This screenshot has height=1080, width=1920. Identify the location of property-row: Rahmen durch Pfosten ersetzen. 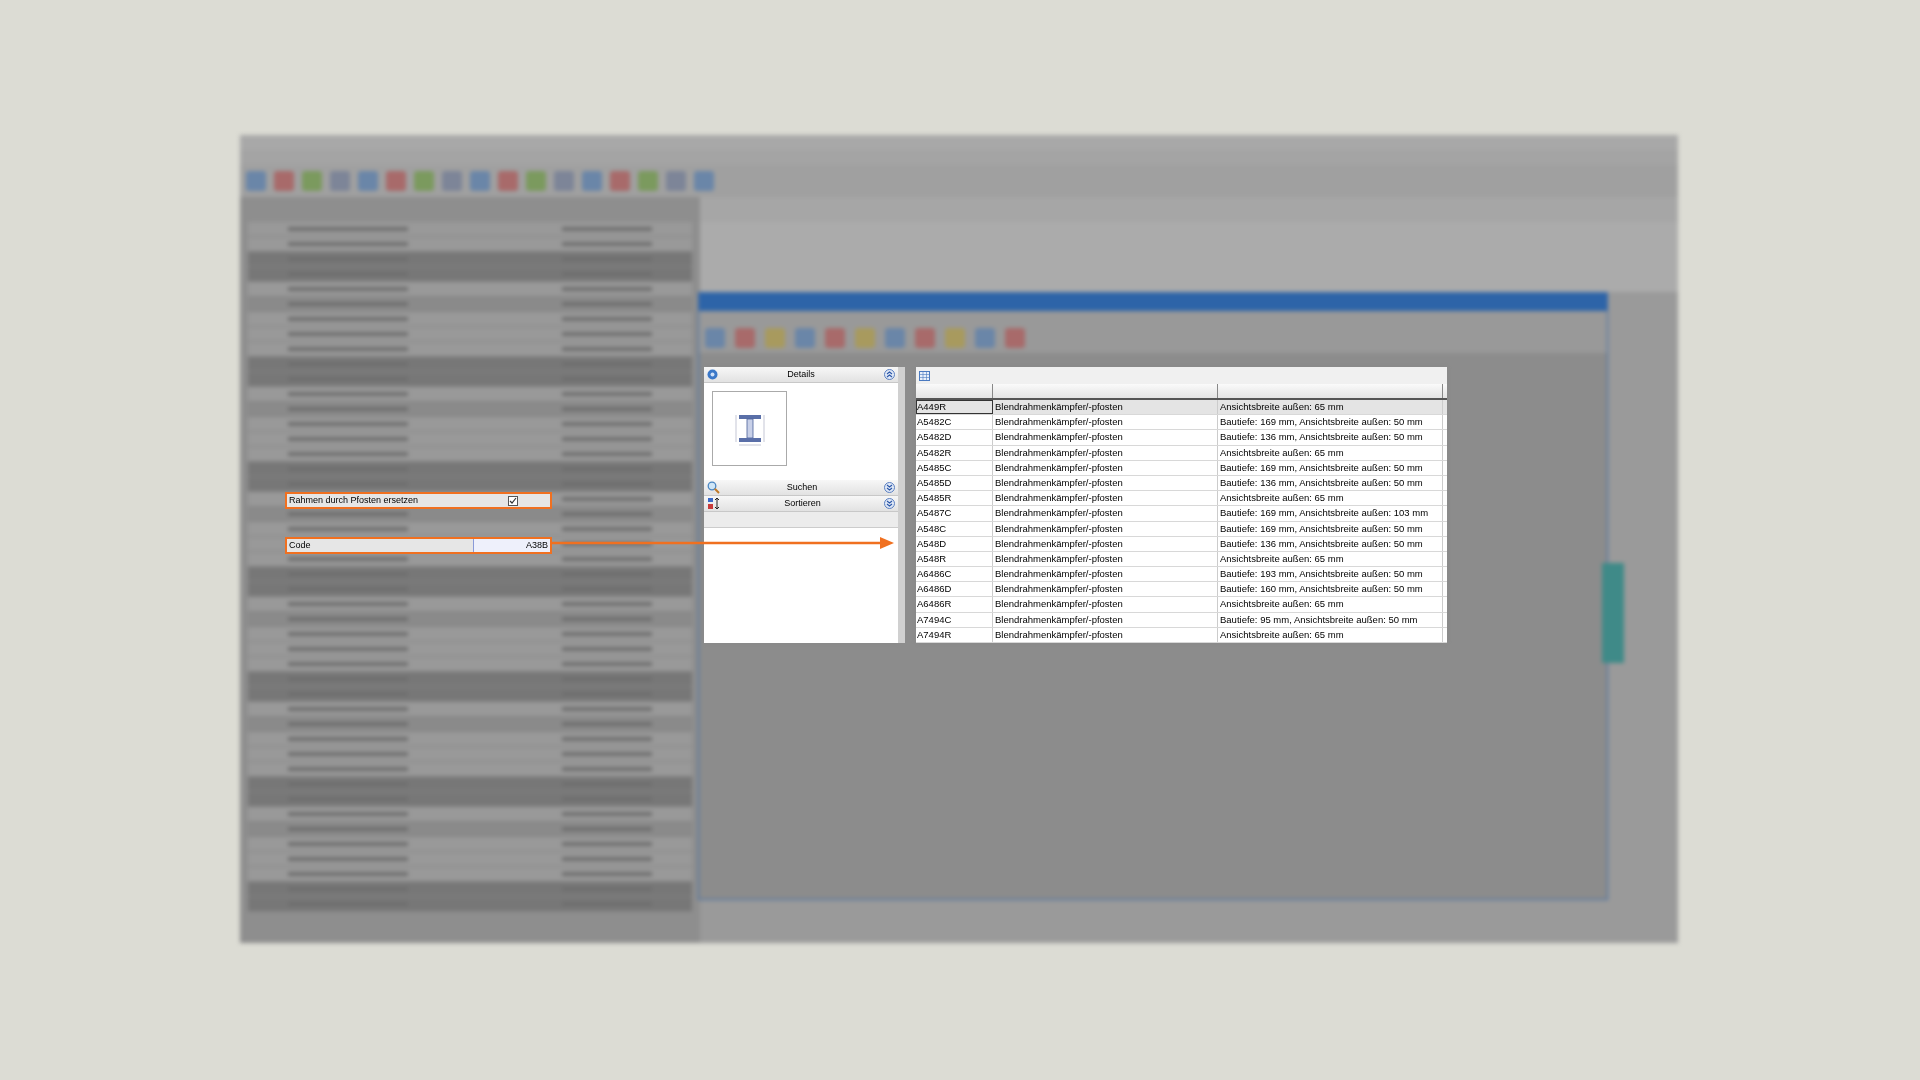
(418, 500).